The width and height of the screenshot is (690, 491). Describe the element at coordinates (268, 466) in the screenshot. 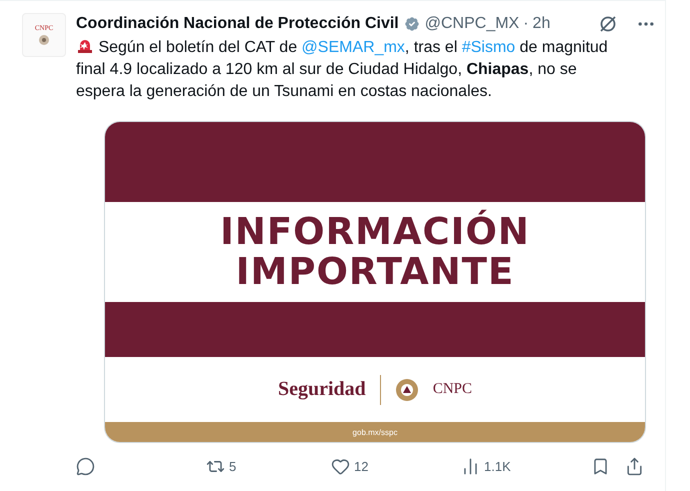

I see `repost-button: 5` at that location.